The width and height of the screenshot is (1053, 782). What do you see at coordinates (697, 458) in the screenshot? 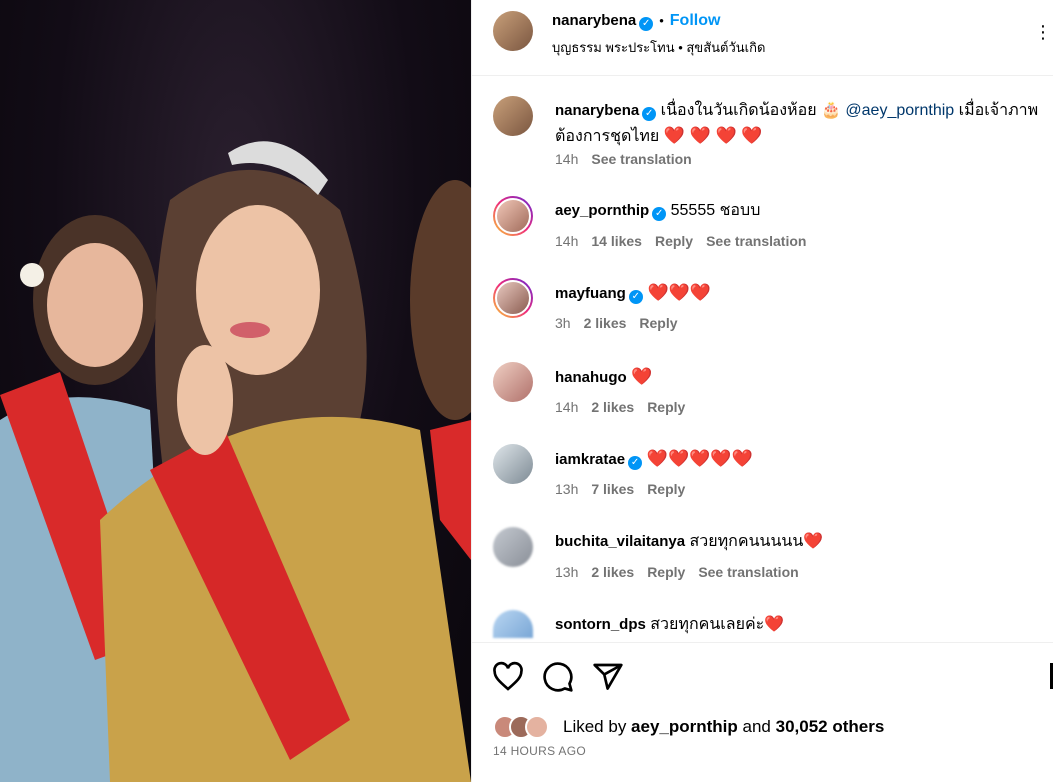
I see `comment-body: ❤️❤️❤️❤️❤️` at bounding box center [697, 458].